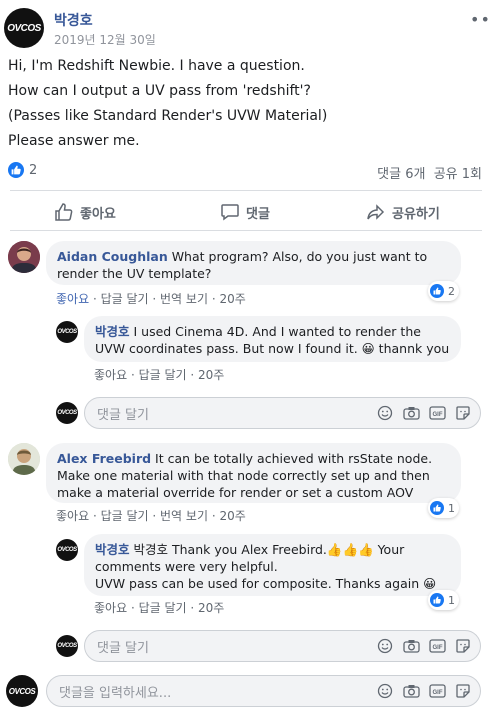 The width and height of the screenshot is (492, 716). I want to click on thumbs-up-icon, so click(64, 212).